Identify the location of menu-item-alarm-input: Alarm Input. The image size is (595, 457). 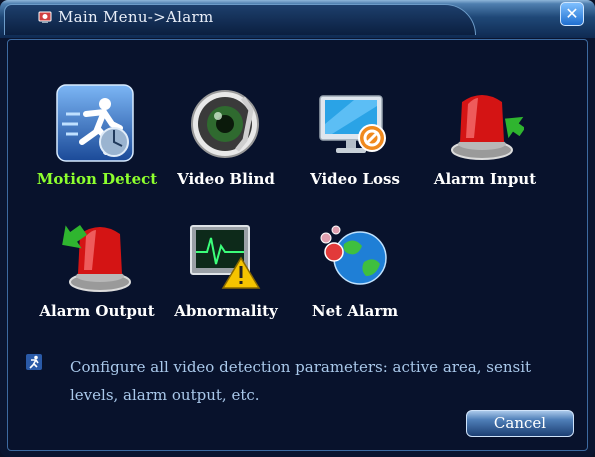
(480, 139).